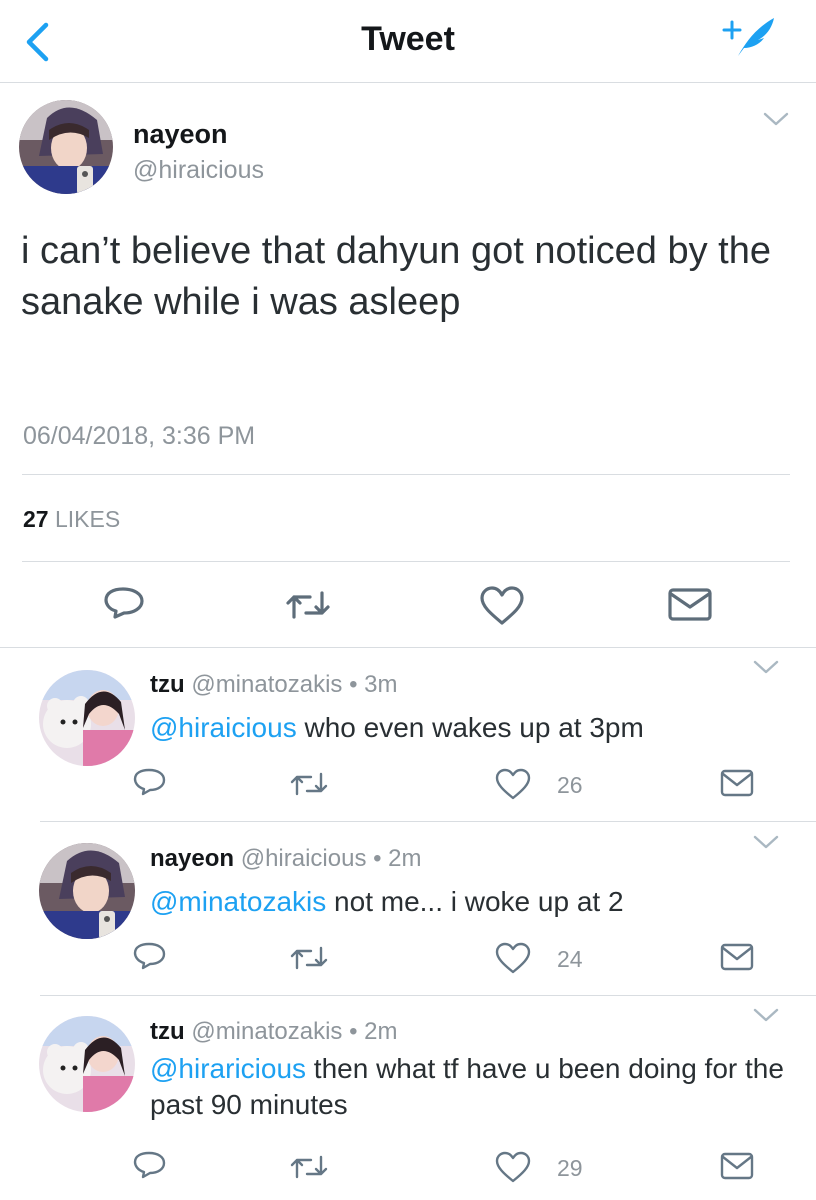  Describe the element at coordinates (238, 901) in the screenshot. I see `mention-link: @minatozakis` at that location.